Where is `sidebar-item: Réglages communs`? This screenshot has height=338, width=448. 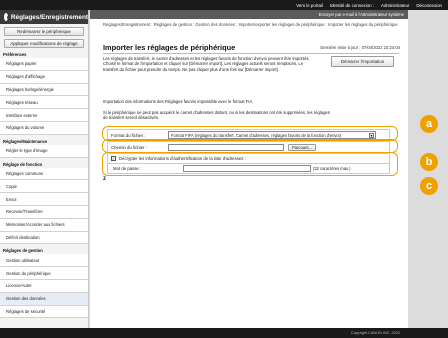 sidebar-item: Réglages communs is located at coordinates (44, 174).